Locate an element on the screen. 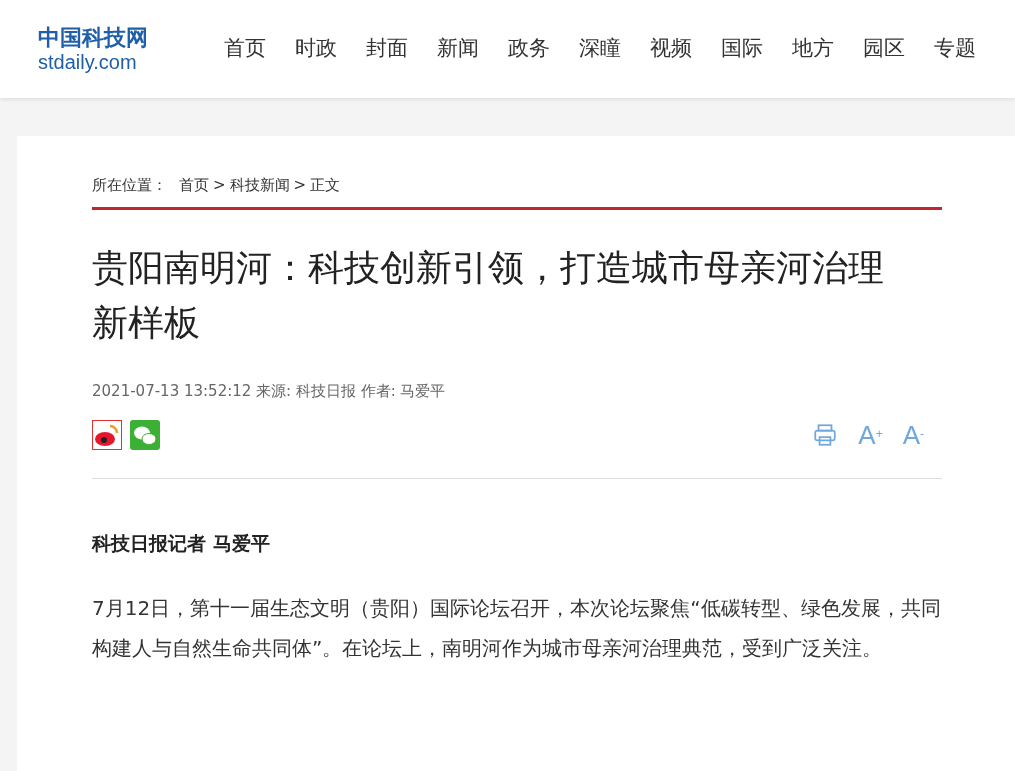 The width and height of the screenshot is (1015, 771). nav-link: 专题 is located at coordinates (955, 49).